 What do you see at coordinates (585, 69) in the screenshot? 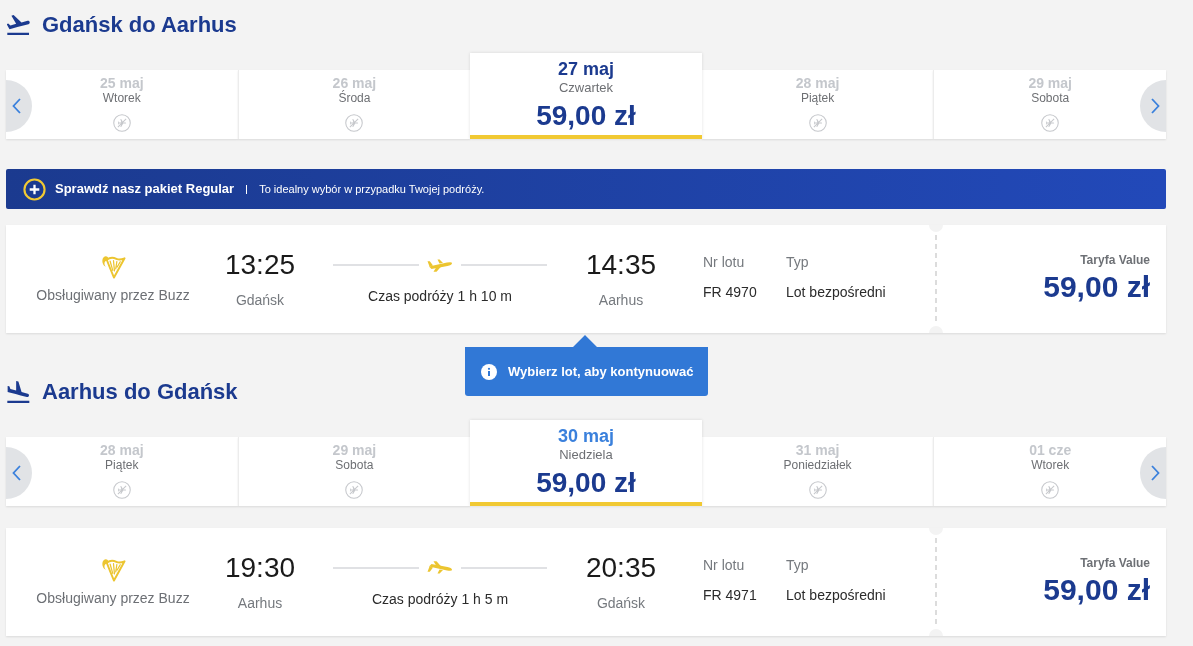
I see `date-label: 27 maj` at bounding box center [585, 69].